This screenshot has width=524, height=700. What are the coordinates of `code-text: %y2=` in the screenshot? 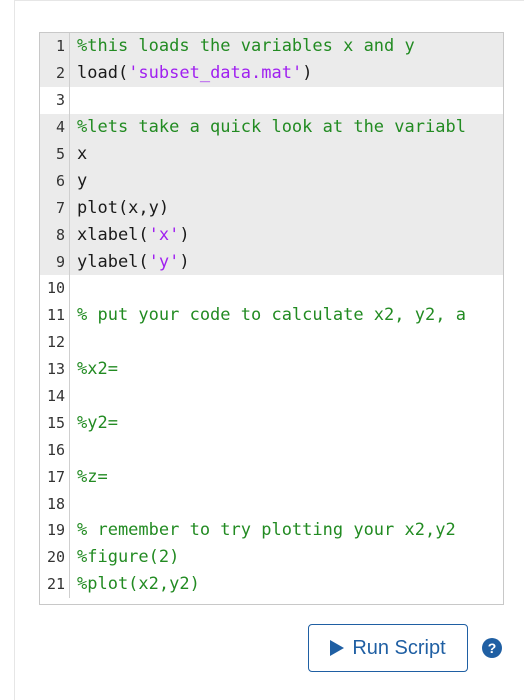 It's located at (94, 423).